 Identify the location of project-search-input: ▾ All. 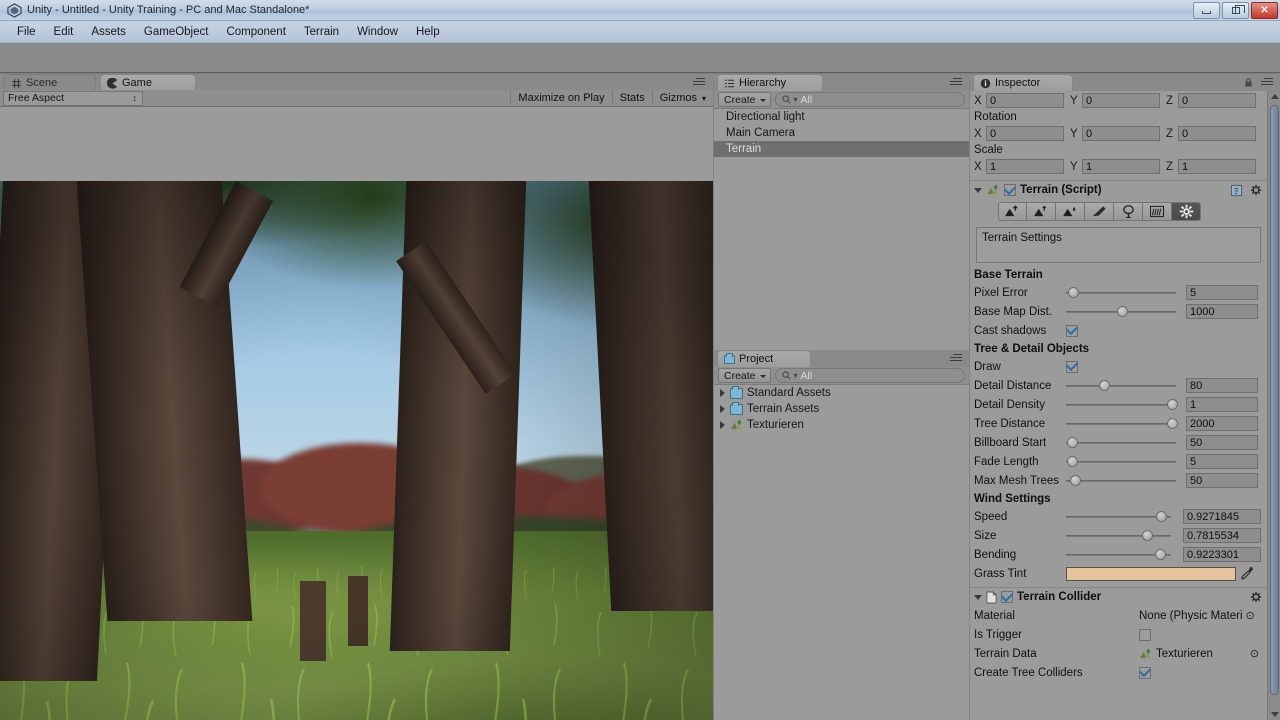
(869, 375).